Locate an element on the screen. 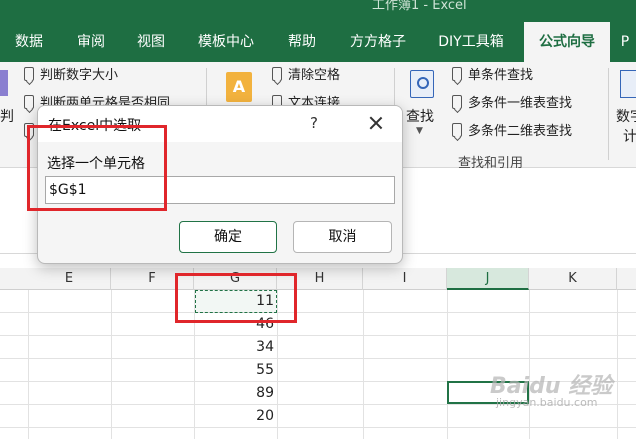 This screenshot has width=636, height=439. tab-review: 审阅 is located at coordinates (91, 42).